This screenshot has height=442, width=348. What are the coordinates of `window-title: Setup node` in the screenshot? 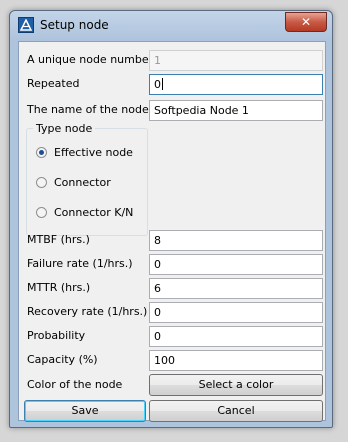 It's located at (74, 25).